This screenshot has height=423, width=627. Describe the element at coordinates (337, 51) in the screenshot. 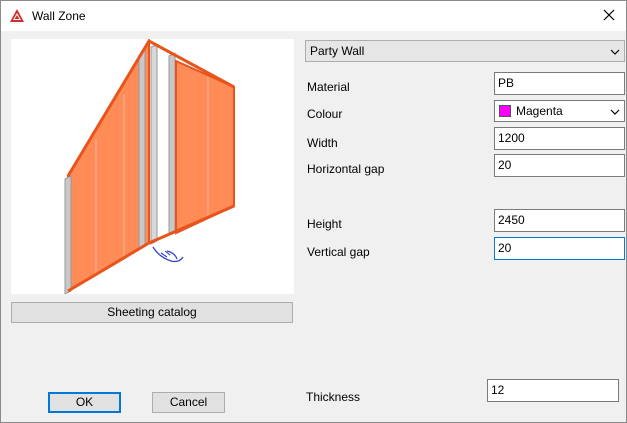

I see `wall-type-selected: Party Wall` at that location.